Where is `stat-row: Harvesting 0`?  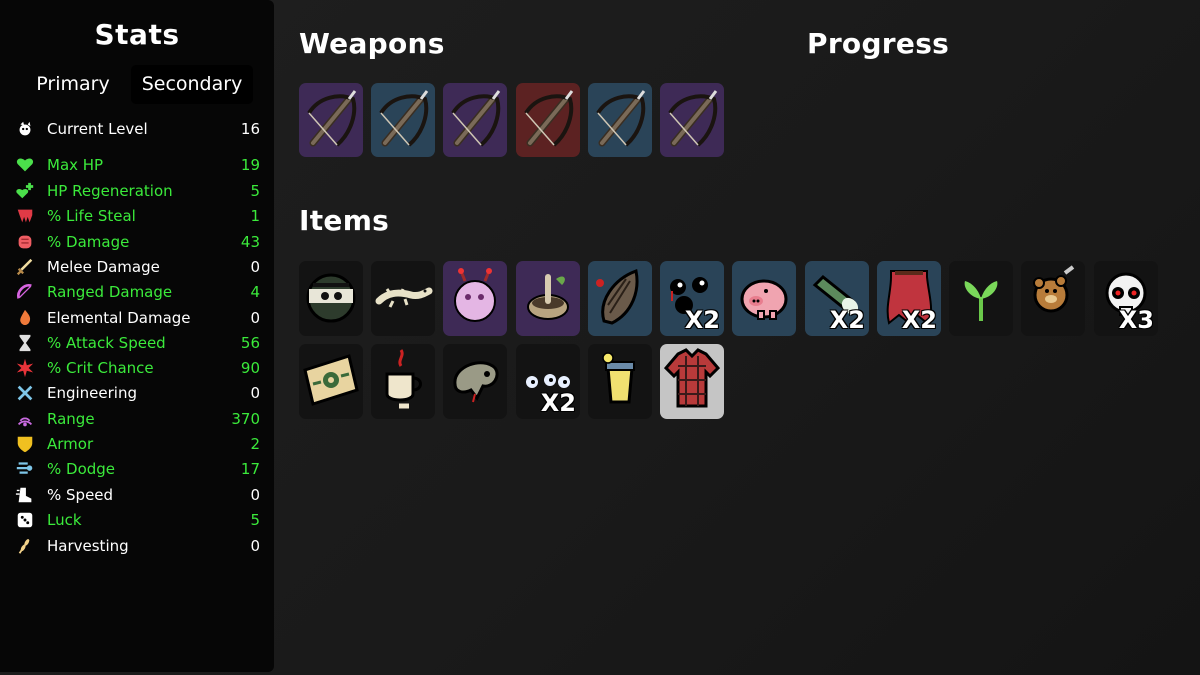
stat-row: Harvesting 0 is located at coordinates (139, 546).